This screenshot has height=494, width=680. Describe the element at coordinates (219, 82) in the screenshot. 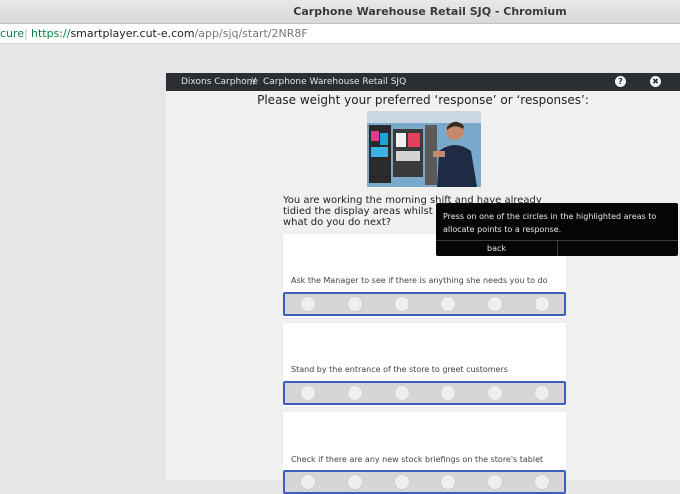

I see `breadcrumb-company: Dixons Carphone` at that location.